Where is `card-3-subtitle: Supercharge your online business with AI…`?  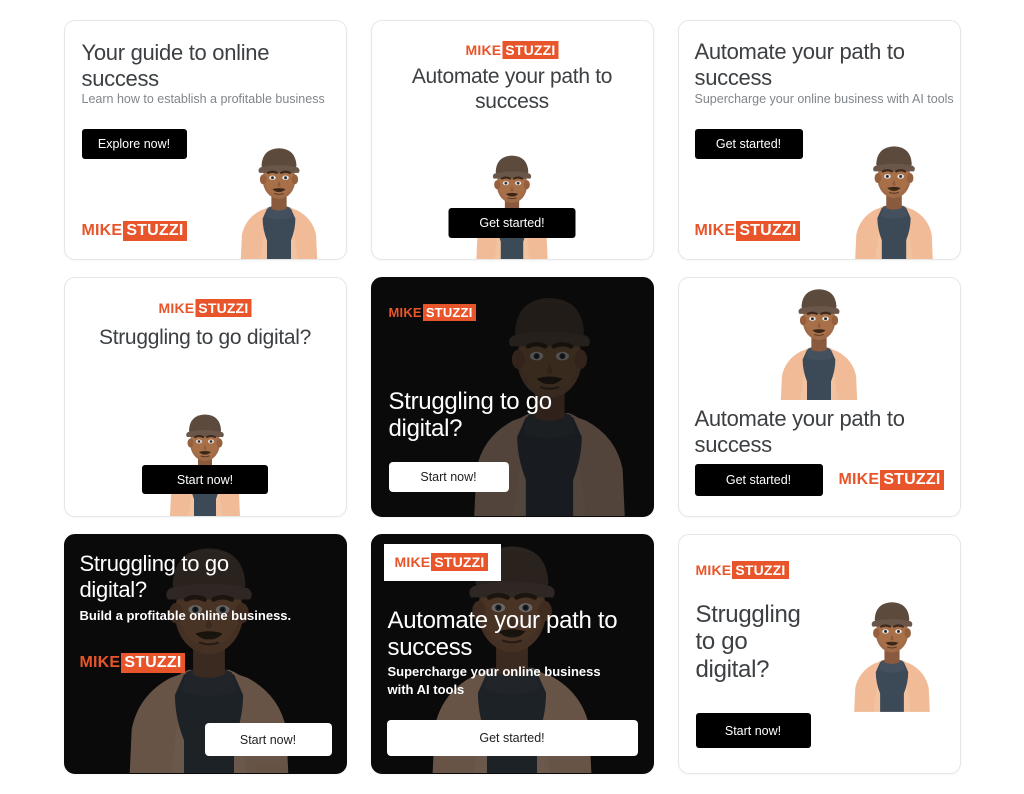
card-3-subtitle: Supercharge your online business with AI… is located at coordinates (824, 99).